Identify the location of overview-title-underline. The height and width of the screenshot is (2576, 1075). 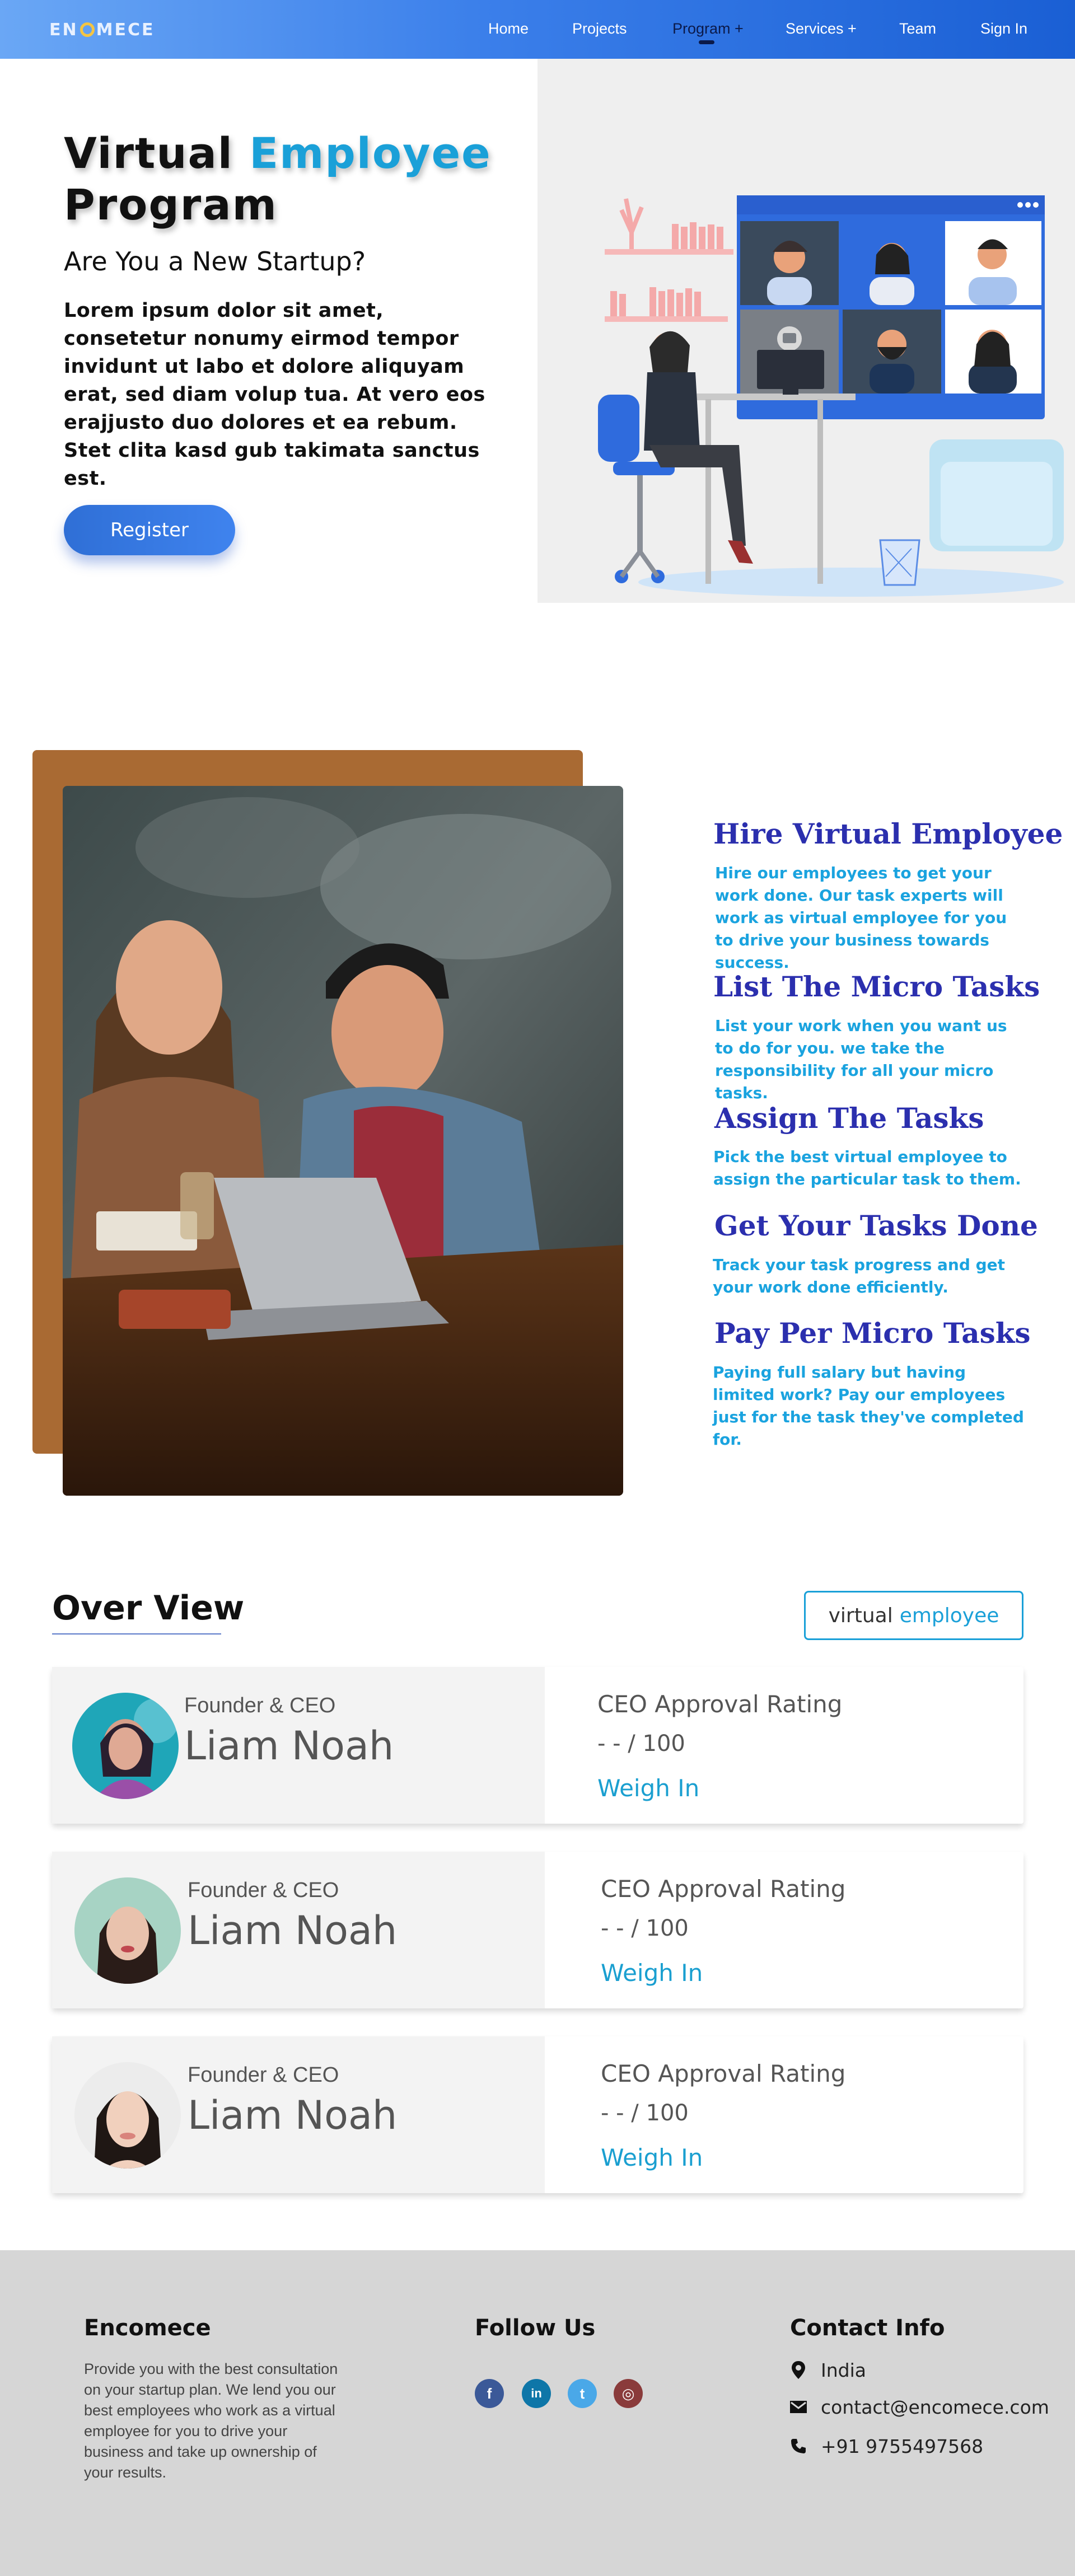
(136, 1634).